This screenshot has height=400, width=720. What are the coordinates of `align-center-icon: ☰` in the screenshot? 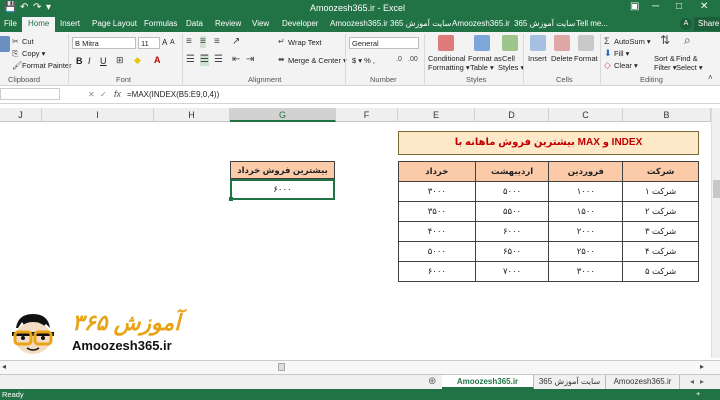 It's located at (204, 60).